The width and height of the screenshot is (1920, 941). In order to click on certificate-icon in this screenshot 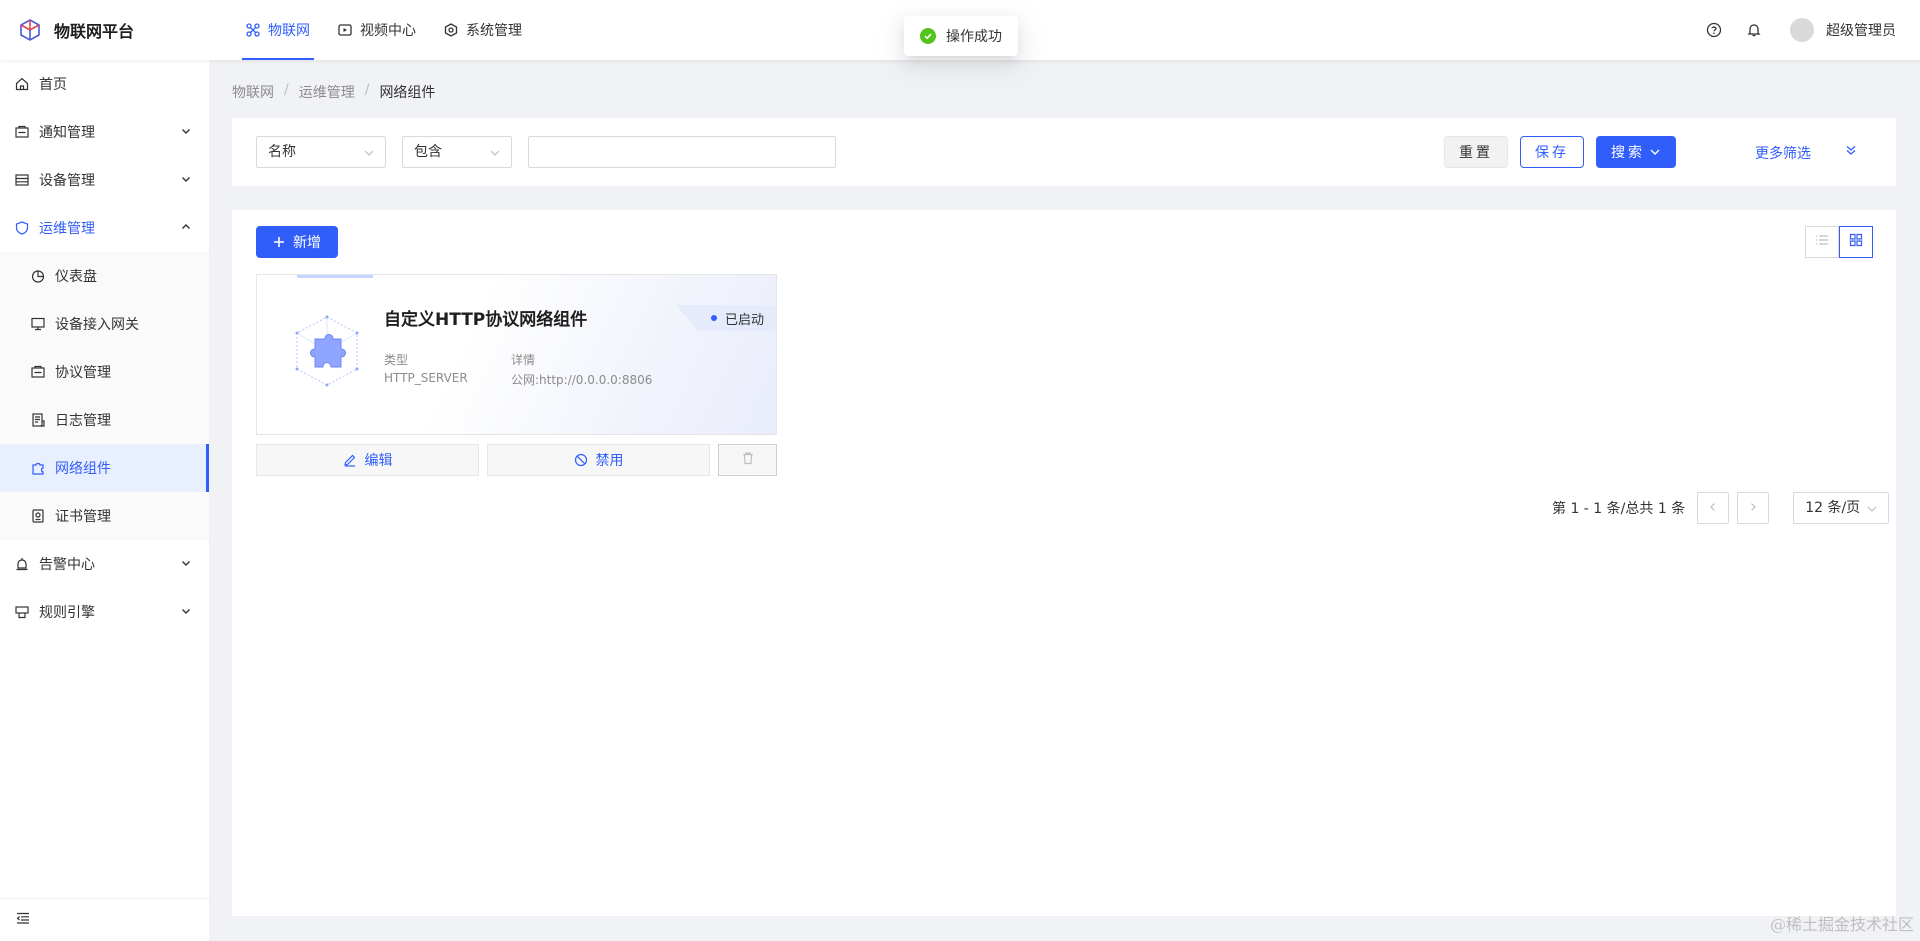, I will do `click(38, 516)`.